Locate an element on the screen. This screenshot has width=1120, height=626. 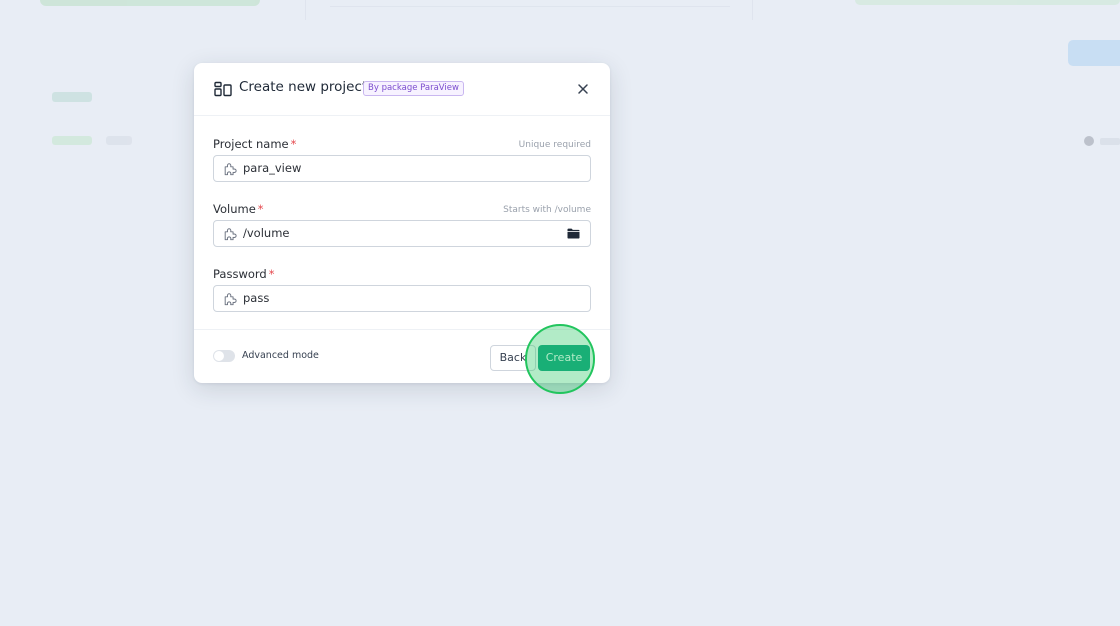
create-button: Create is located at coordinates (564, 358).